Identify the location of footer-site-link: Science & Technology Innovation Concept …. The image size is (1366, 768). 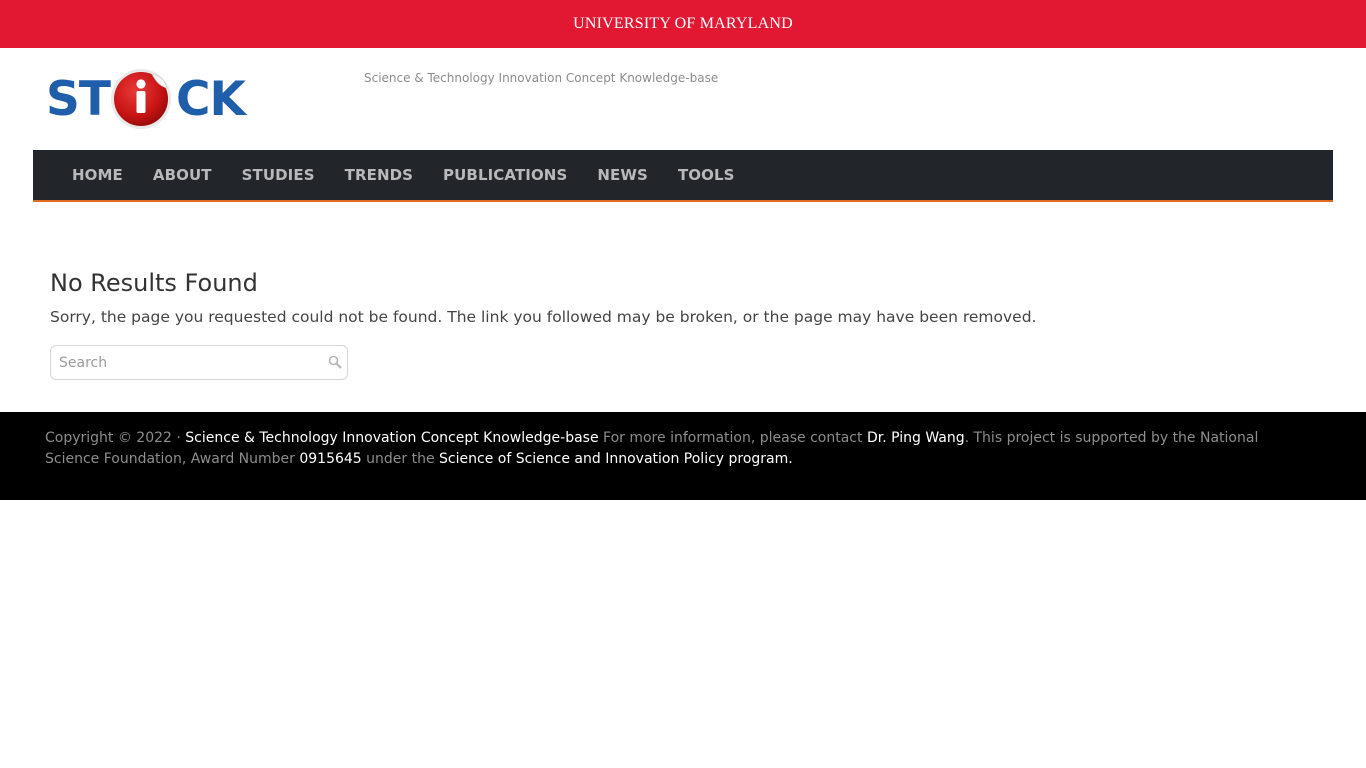
(391, 438).